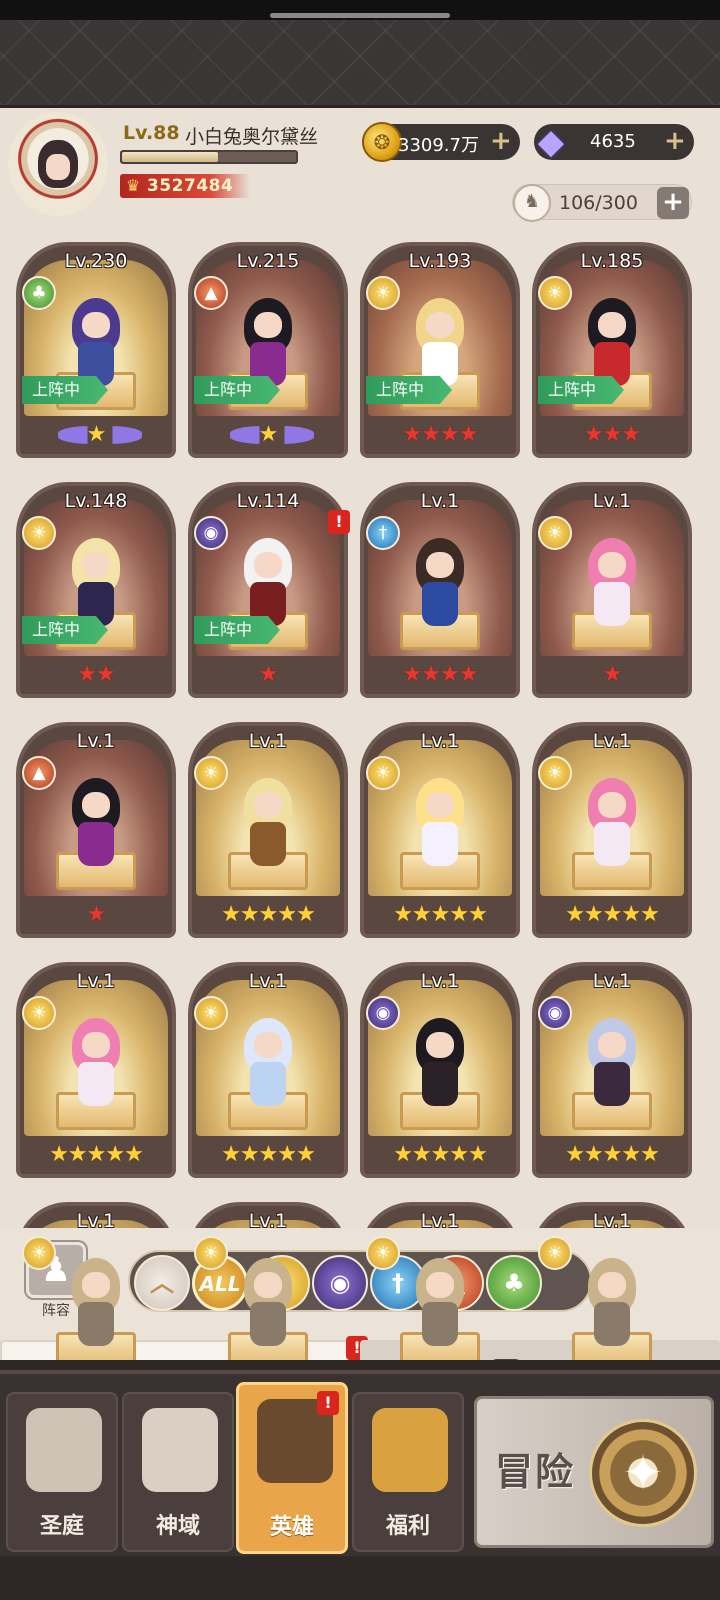  I want to click on filter-dark-button: ◉, so click(340, 1283).